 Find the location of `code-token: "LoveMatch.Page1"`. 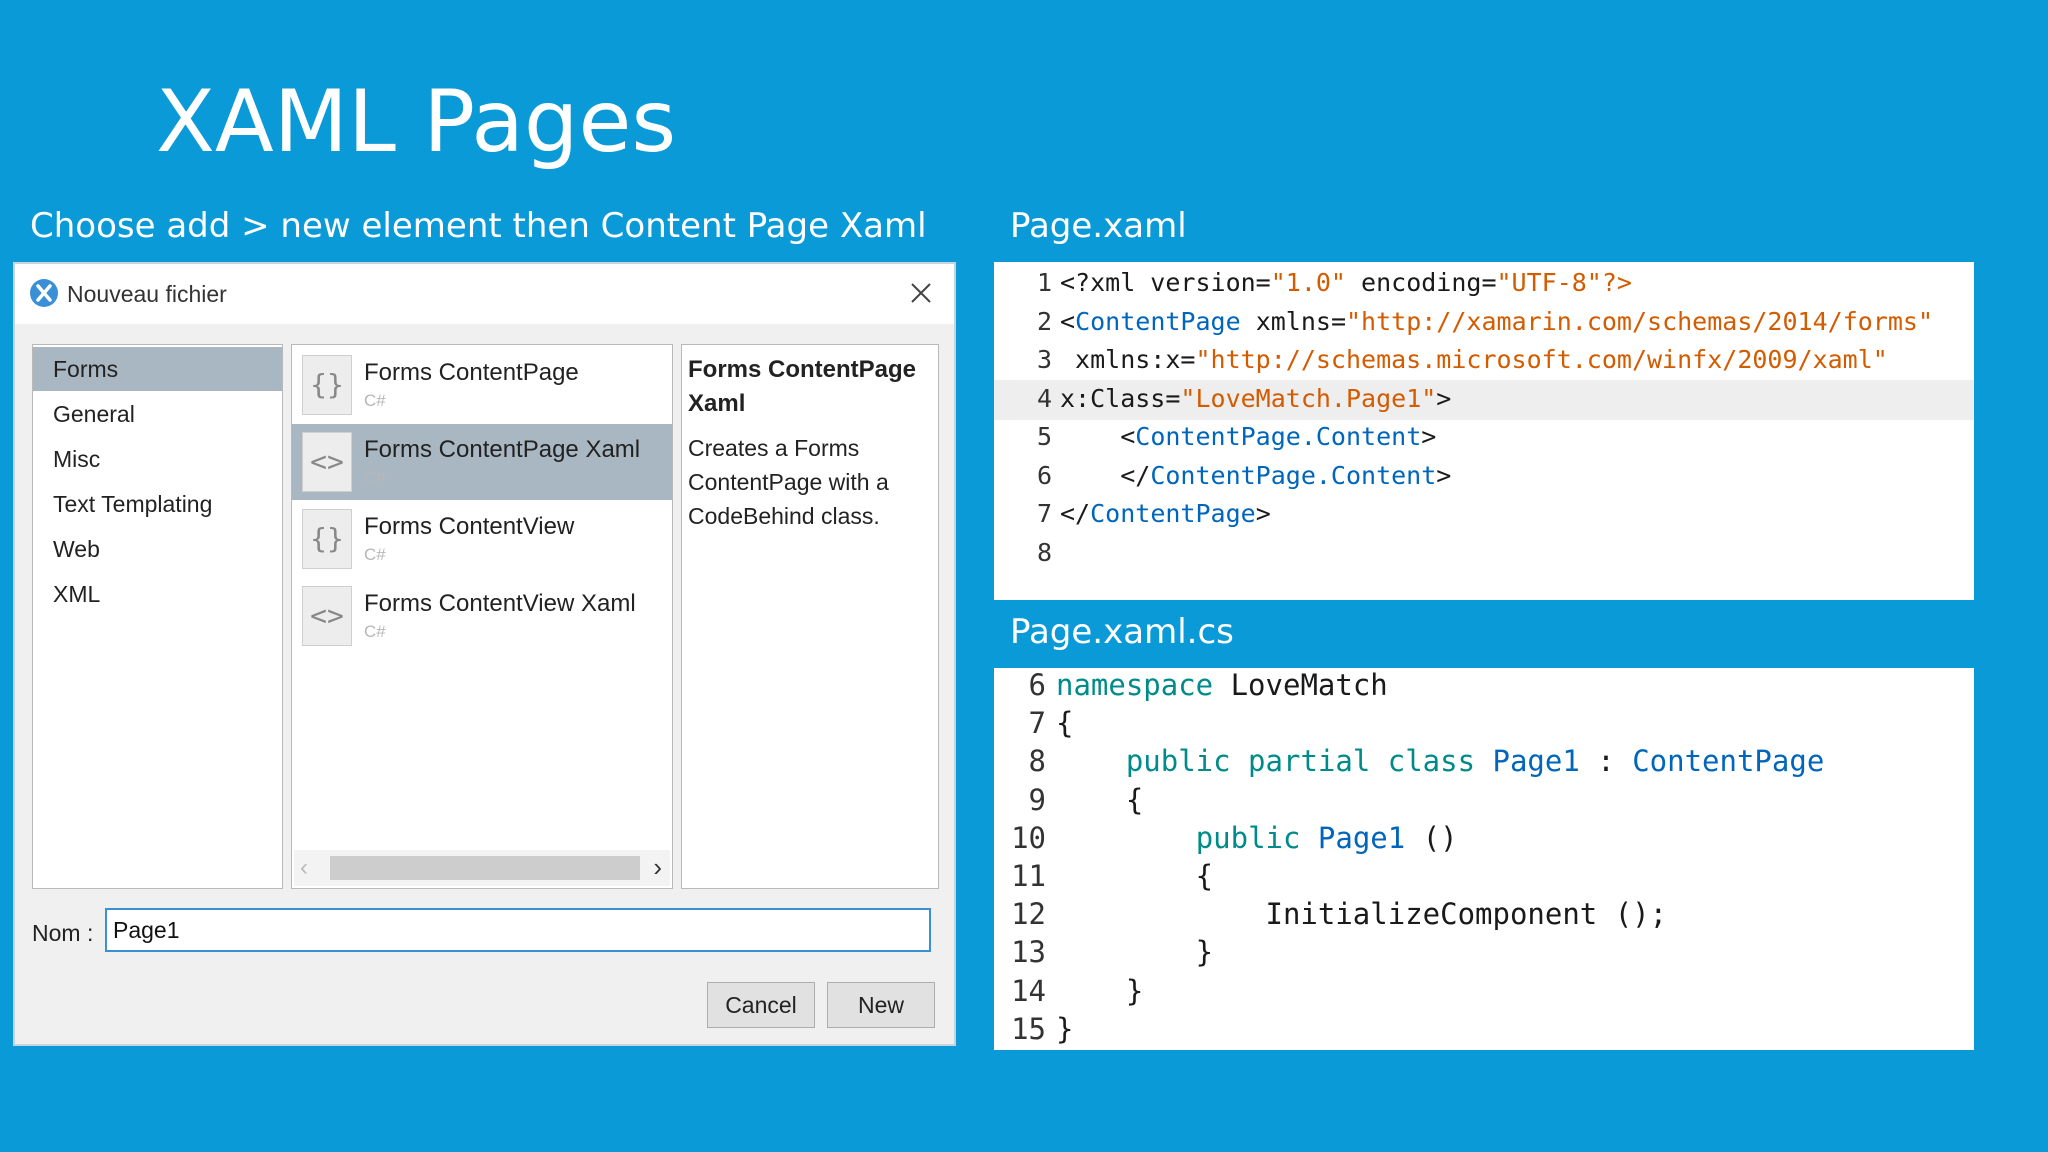

code-token: "LoveMatch.Page1" is located at coordinates (1308, 398).